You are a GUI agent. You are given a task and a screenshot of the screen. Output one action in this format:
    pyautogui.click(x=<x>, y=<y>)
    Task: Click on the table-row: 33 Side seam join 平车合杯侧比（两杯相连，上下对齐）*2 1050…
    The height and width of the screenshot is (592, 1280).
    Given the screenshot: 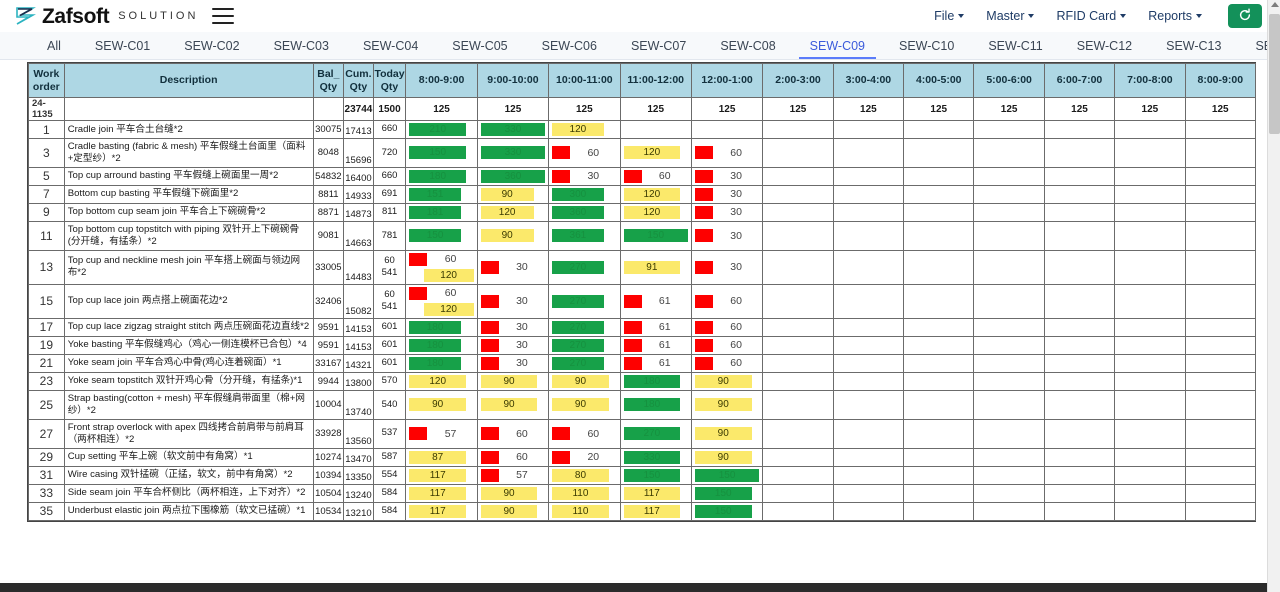 What is the action you would take?
    pyautogui.click(x=642, y=493)
    